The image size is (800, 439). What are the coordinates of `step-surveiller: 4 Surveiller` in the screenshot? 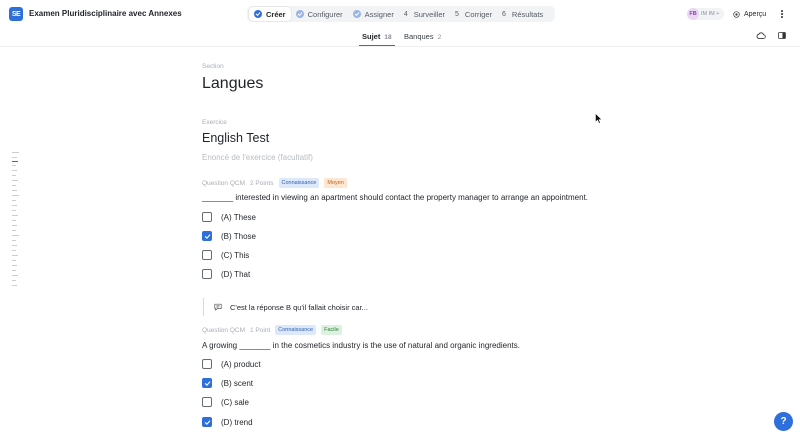 It's located at (424, 14).